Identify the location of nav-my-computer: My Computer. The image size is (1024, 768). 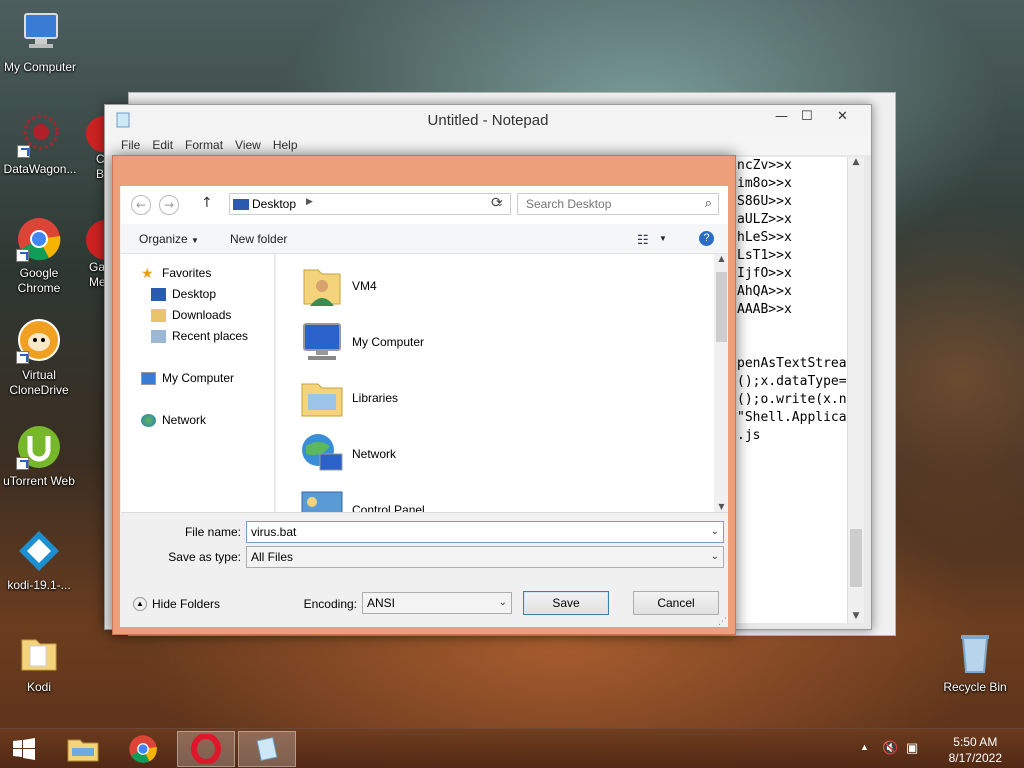
(187, 378).